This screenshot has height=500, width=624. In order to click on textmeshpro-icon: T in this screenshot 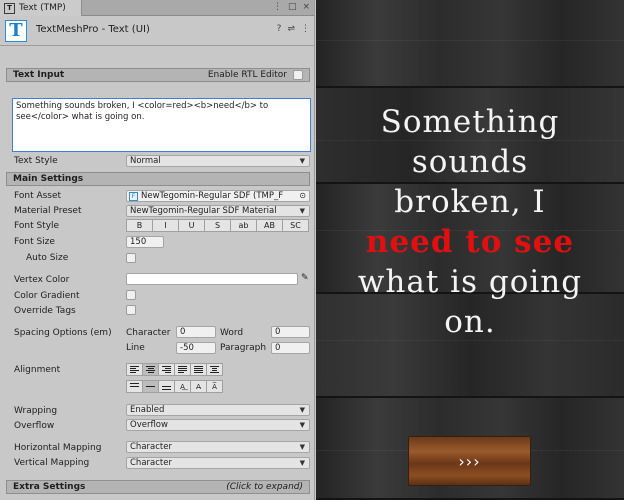, I will do `click(16, 31)`.